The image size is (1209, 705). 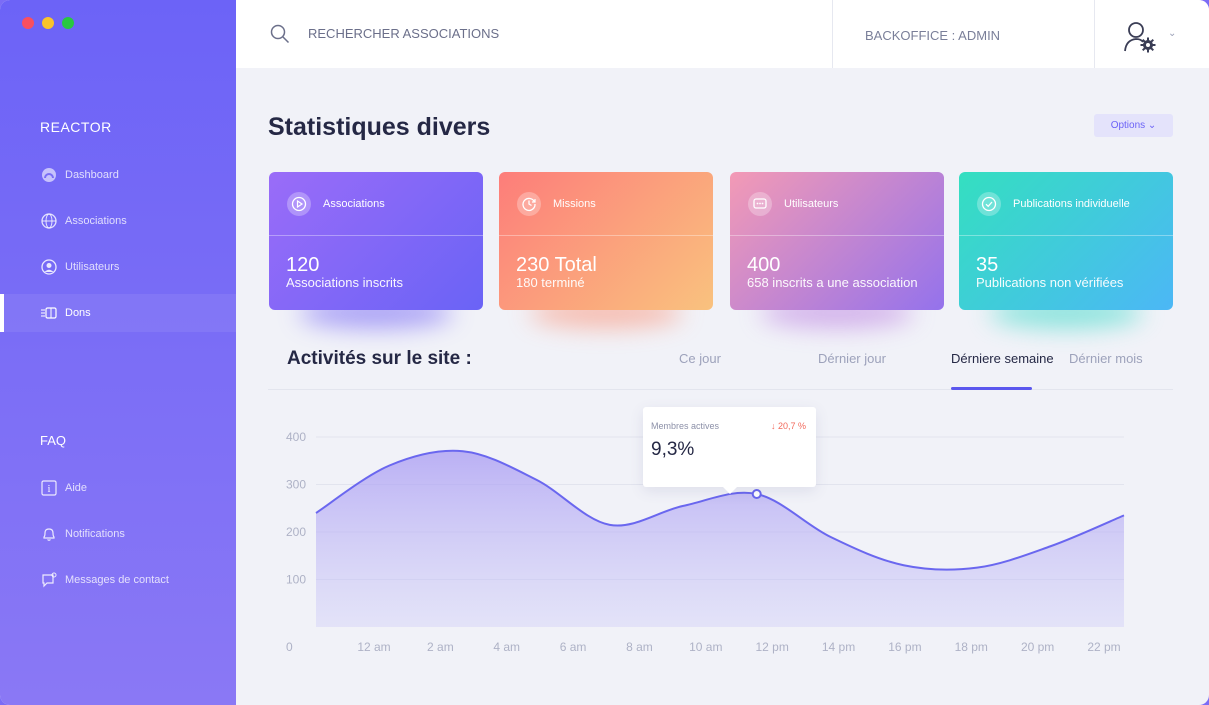 What do you see at coordinates (685, 426) in the screenshot?
I see `tooltip-label: Membres actives` at bounding box center [685, 426].